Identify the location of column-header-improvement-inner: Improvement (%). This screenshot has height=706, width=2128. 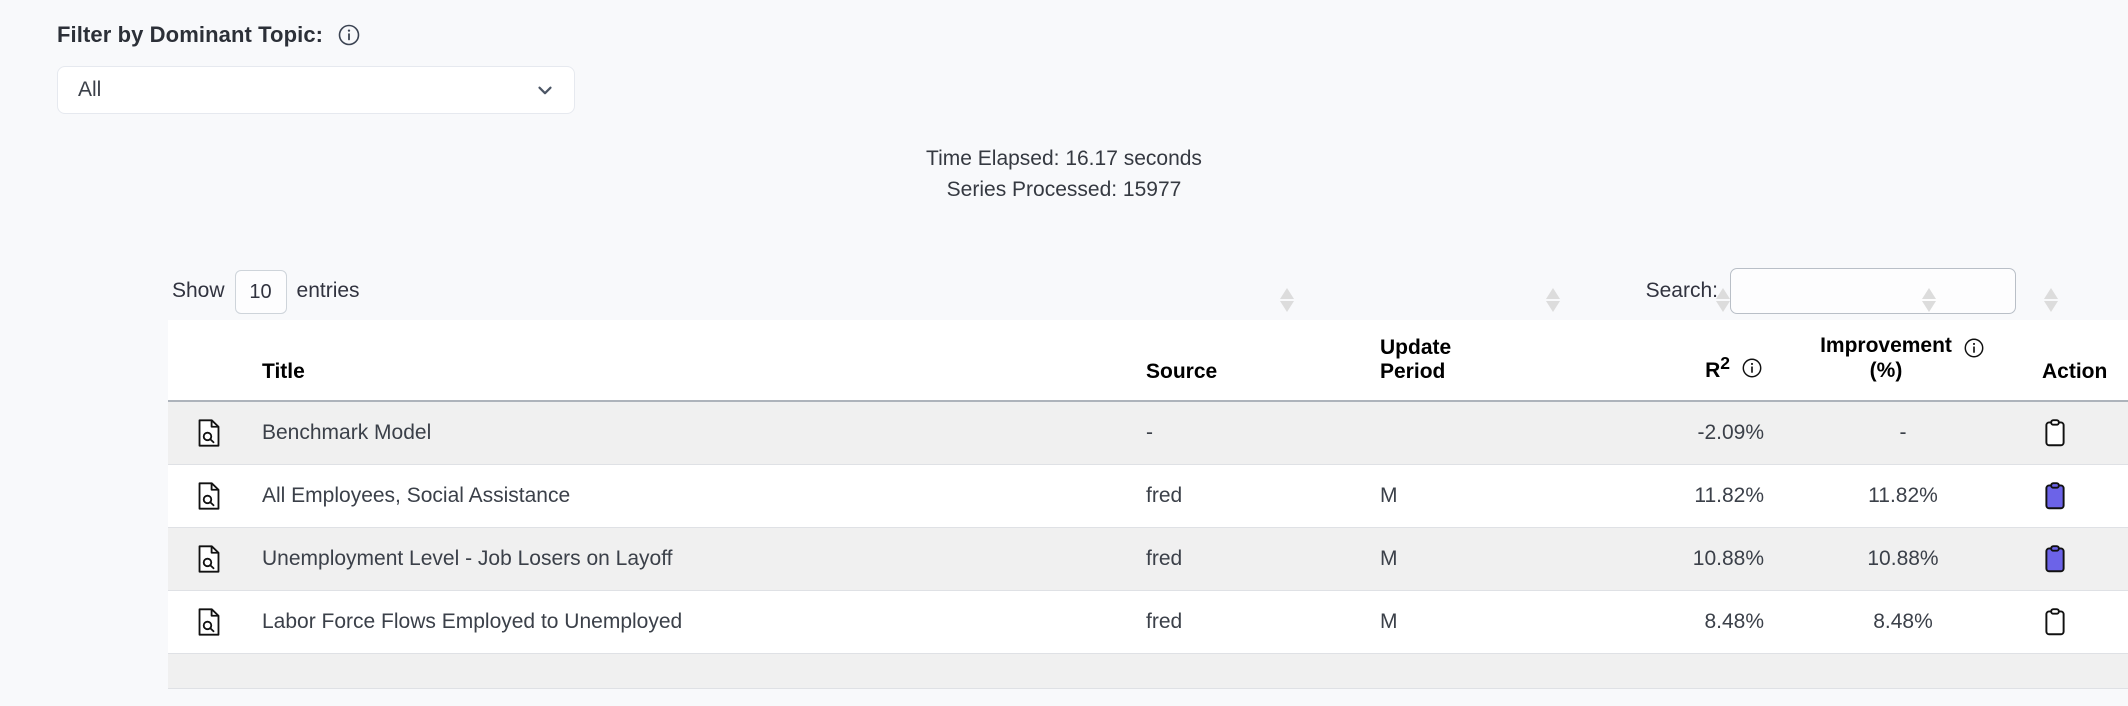
(1903, 359).